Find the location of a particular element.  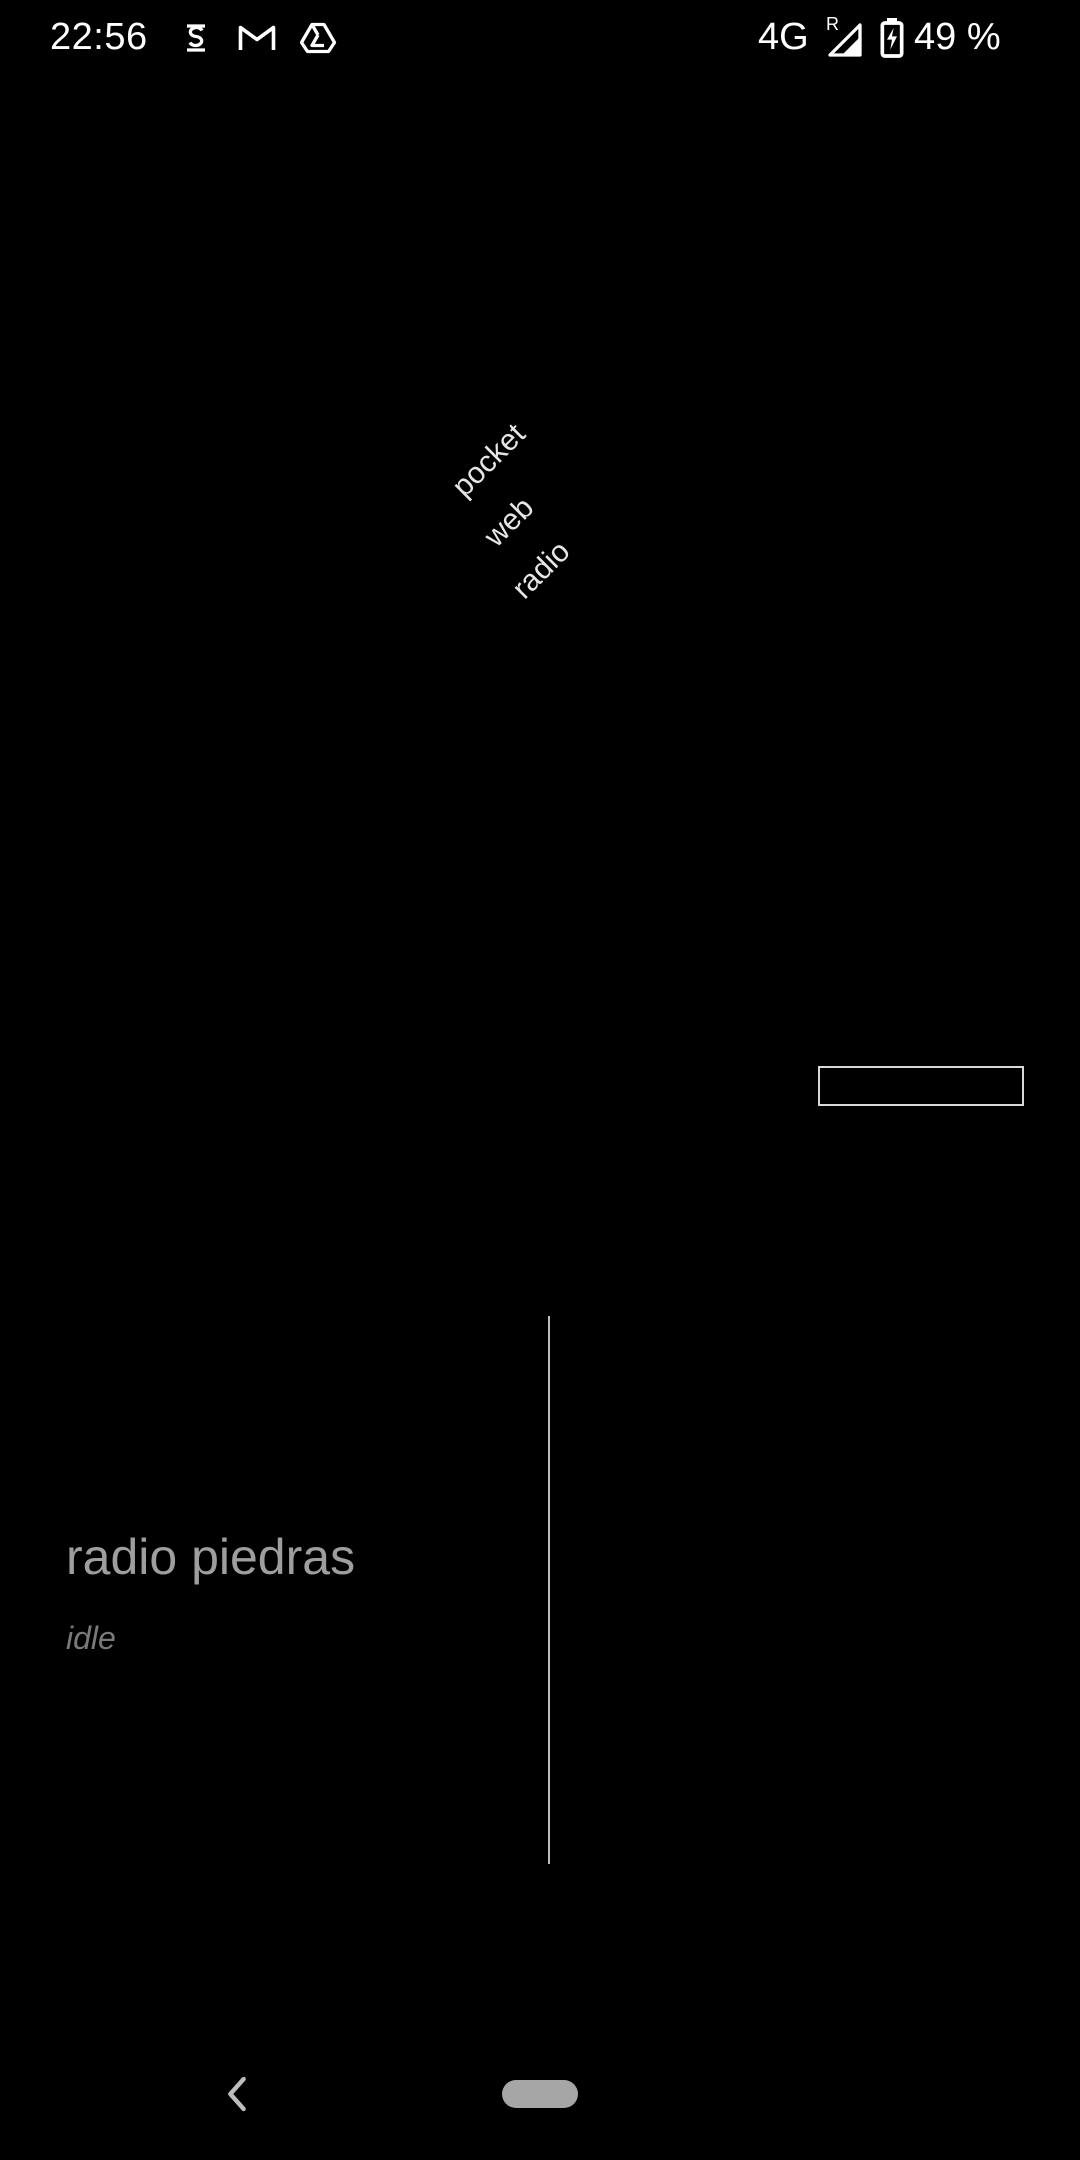

station-name: radio piedras is located at coordinates (210, 1557).